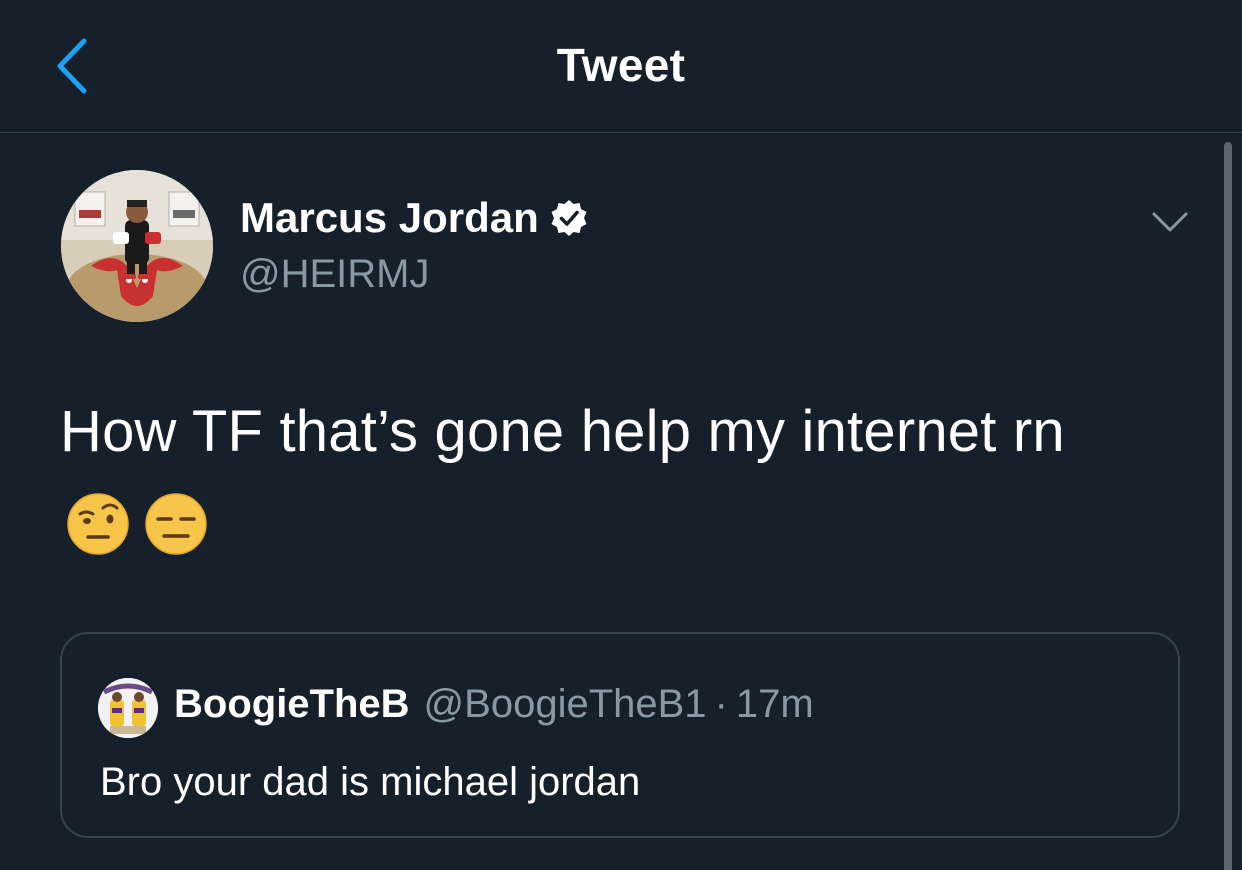 This screenshot has height=870, width=1242. I want to click on scrollbar, so click(1228, 506).